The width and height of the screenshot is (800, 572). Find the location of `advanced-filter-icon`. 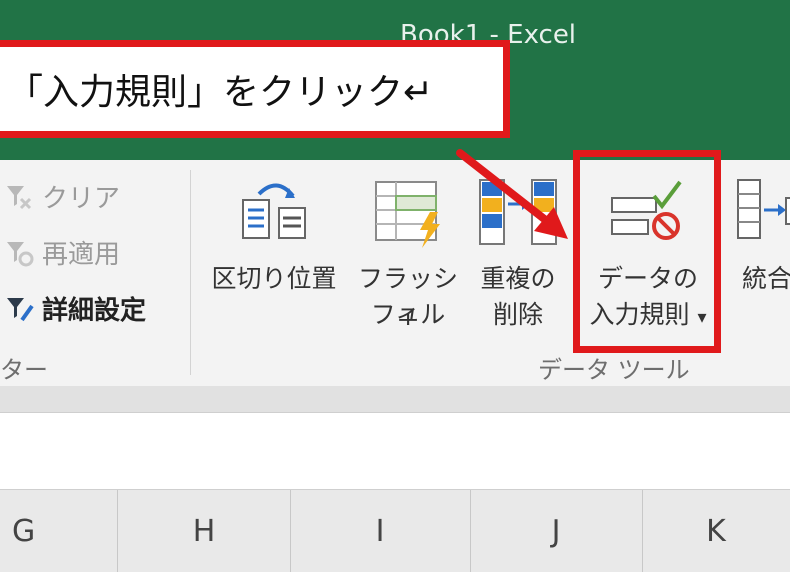

advanced-filter-icon is located at coordinates (19, 309).